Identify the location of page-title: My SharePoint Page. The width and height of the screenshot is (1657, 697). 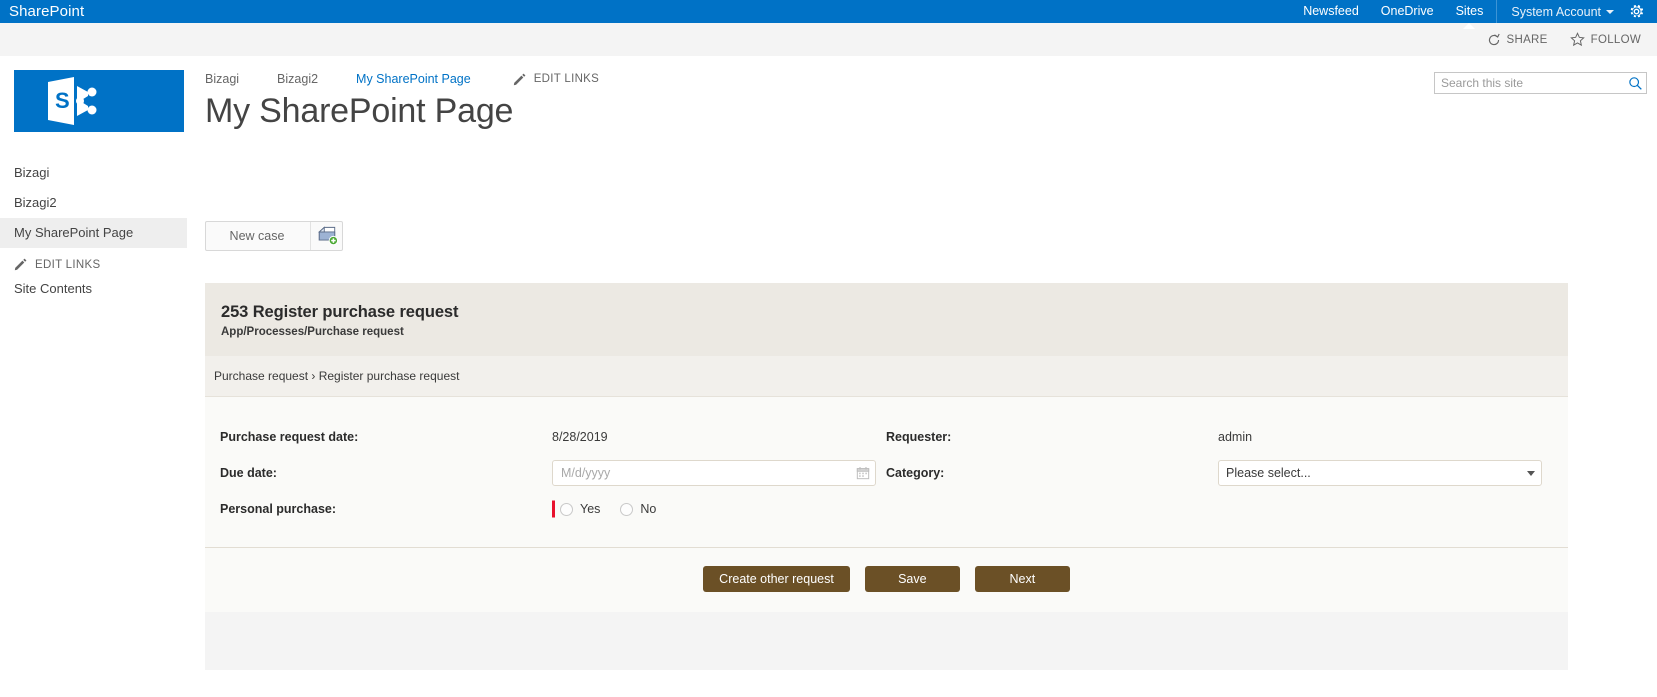
(359, 111).